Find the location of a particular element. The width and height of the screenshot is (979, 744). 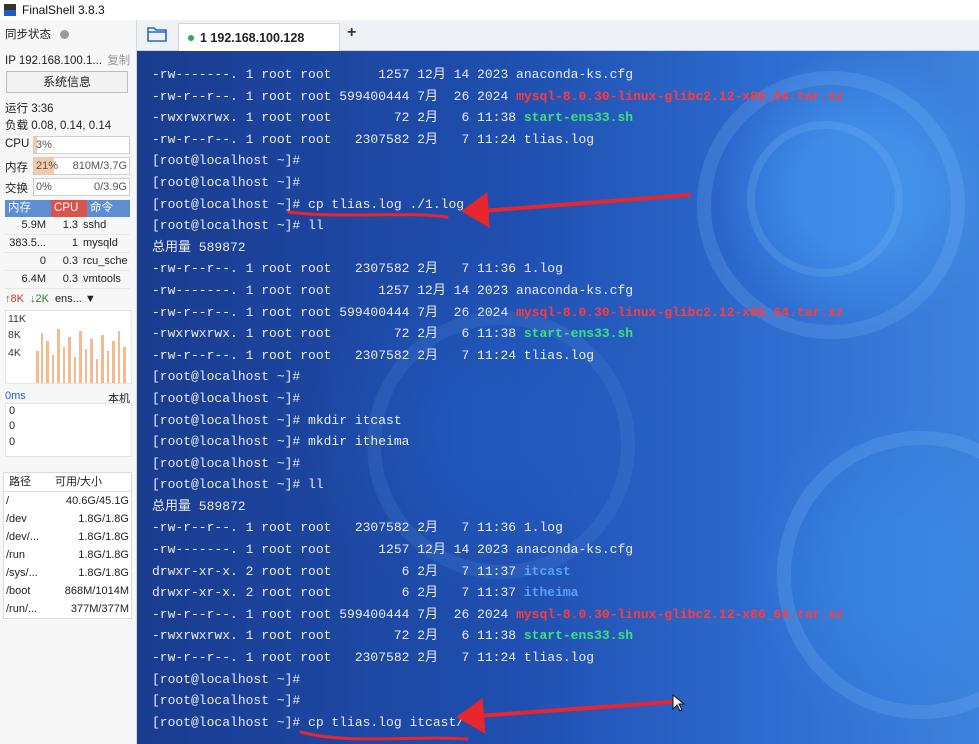

disk-size: 868M/1014M is located at coordinates (96, 591).